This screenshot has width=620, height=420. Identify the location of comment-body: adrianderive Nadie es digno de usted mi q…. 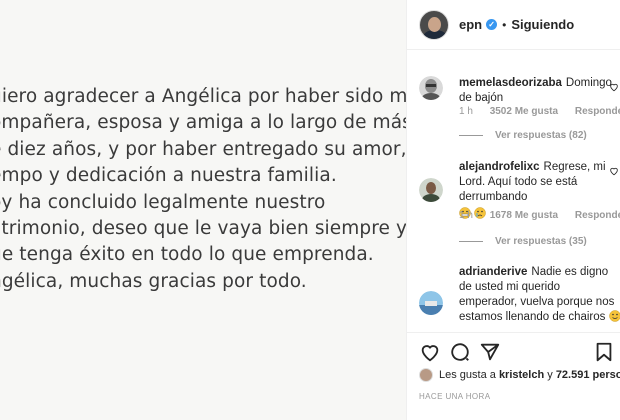
(539, 295).